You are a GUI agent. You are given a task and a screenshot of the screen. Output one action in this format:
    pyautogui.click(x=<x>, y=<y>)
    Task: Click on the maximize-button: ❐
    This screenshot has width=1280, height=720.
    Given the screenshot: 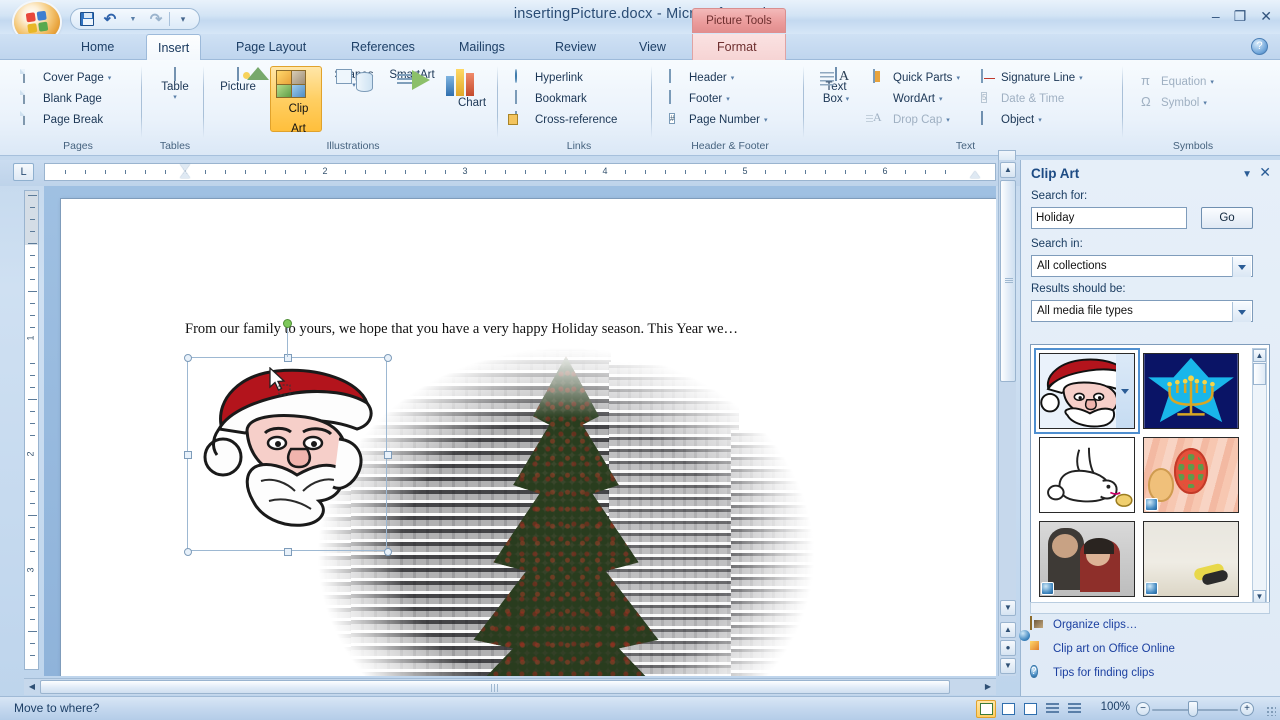 What is the action you would take?
    pyautogui.click(x=1240, y=16)
    